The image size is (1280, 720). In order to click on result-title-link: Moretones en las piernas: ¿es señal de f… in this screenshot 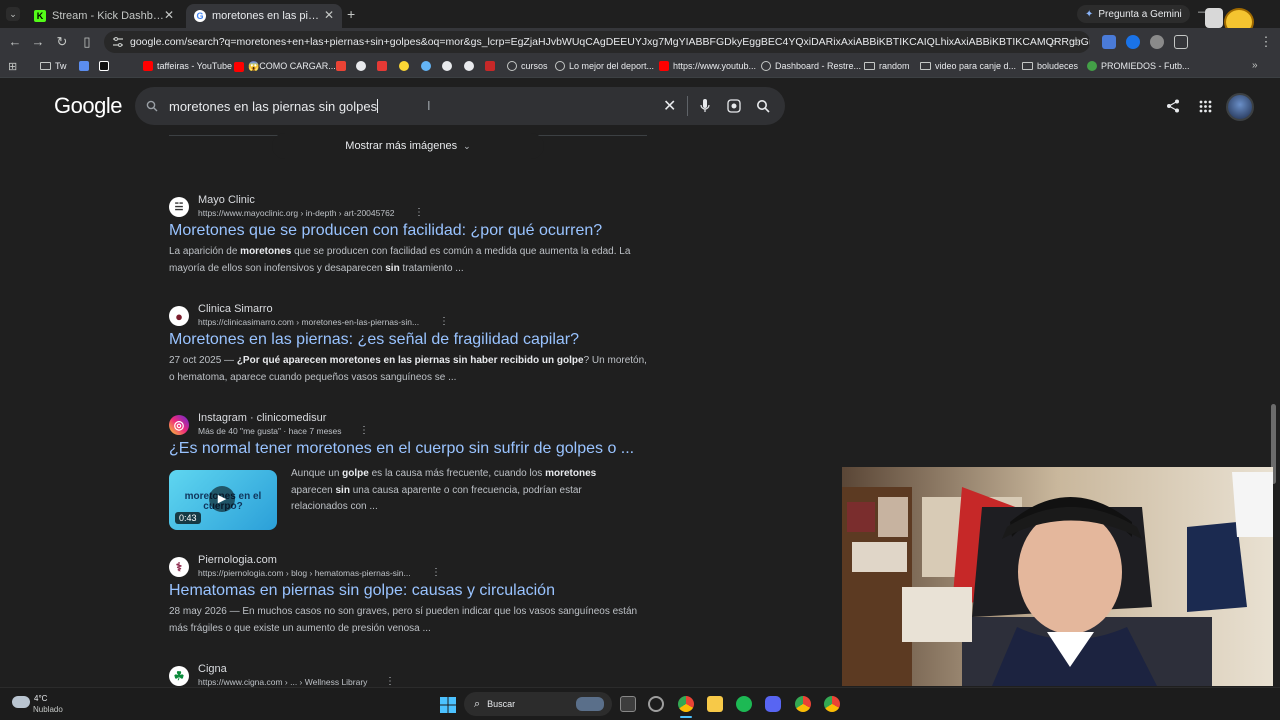, I will do `click(374, 340)`.